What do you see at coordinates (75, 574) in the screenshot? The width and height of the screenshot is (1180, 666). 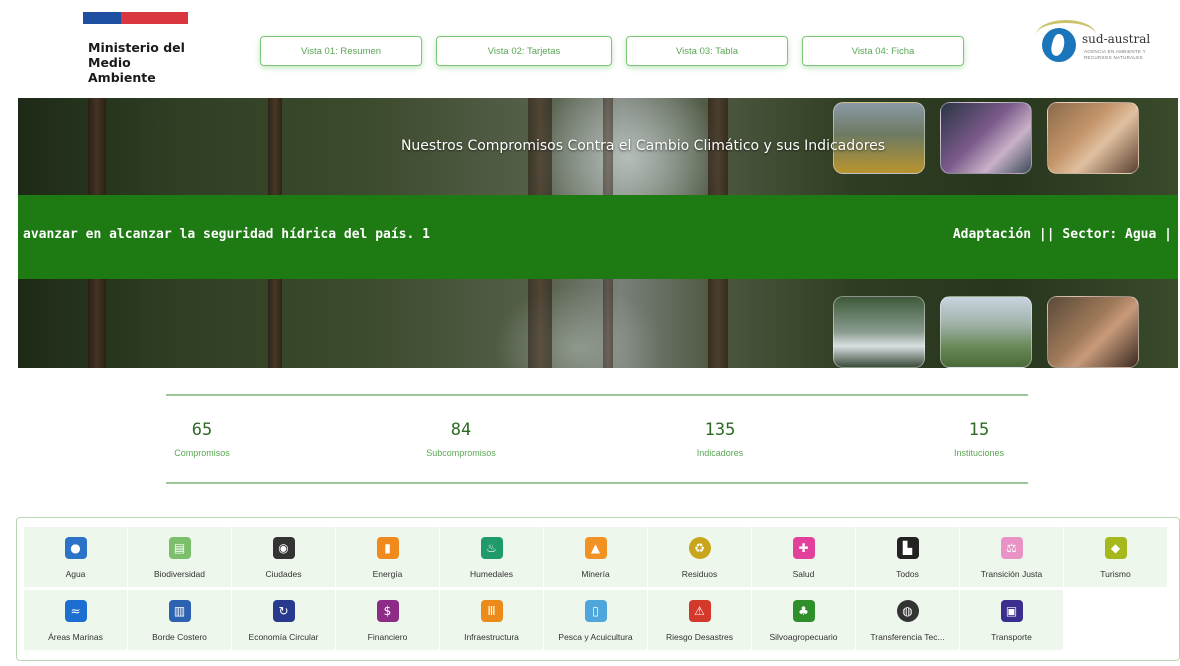 I see `sector-label: Agua` at bounding box center [75, 574].